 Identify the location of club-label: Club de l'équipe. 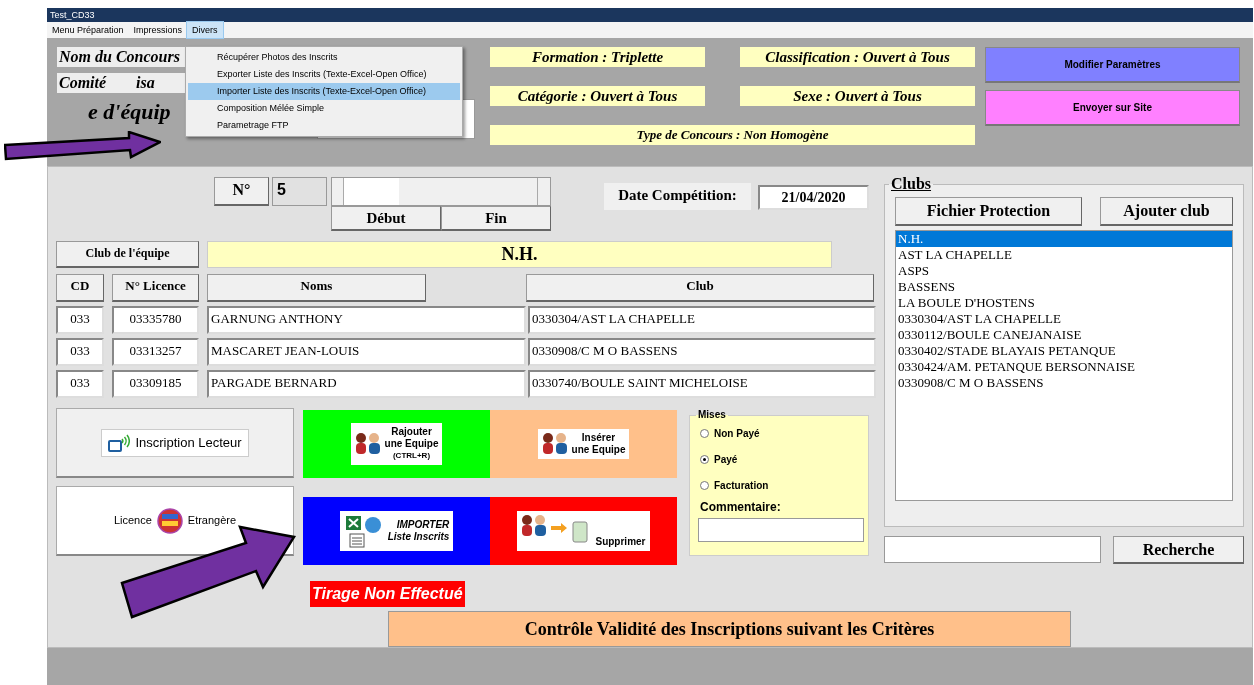
(127, 254).